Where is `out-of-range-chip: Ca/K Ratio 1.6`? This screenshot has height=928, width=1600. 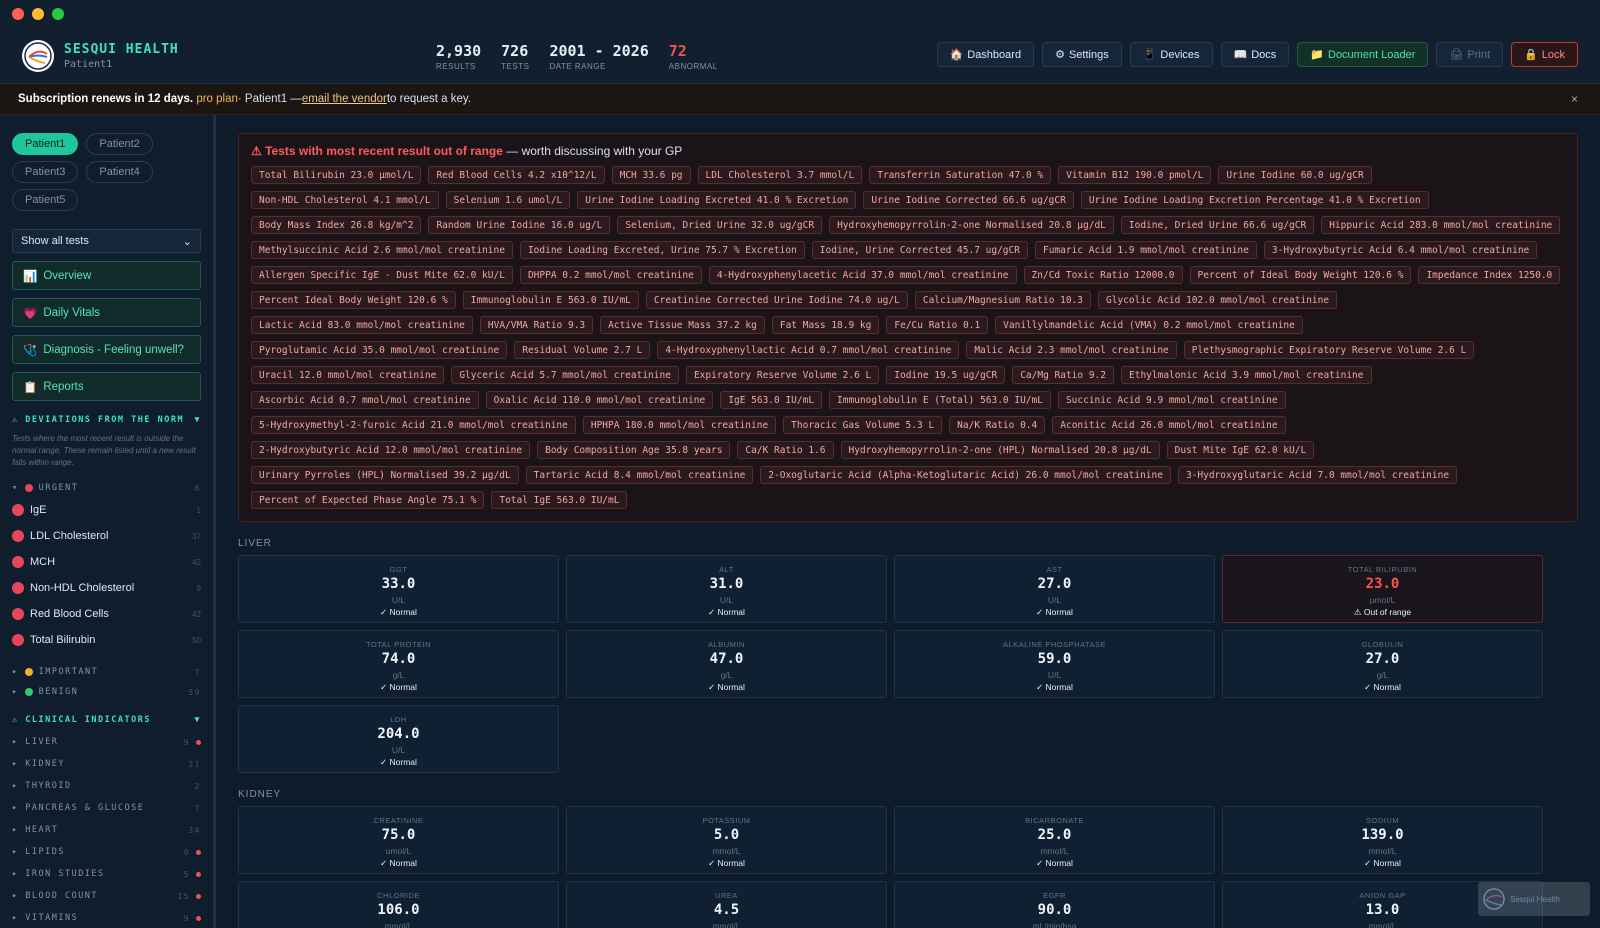
out-of-range-chip: Ca/K Ratio 1.6 is located at coordinates (785, 450).